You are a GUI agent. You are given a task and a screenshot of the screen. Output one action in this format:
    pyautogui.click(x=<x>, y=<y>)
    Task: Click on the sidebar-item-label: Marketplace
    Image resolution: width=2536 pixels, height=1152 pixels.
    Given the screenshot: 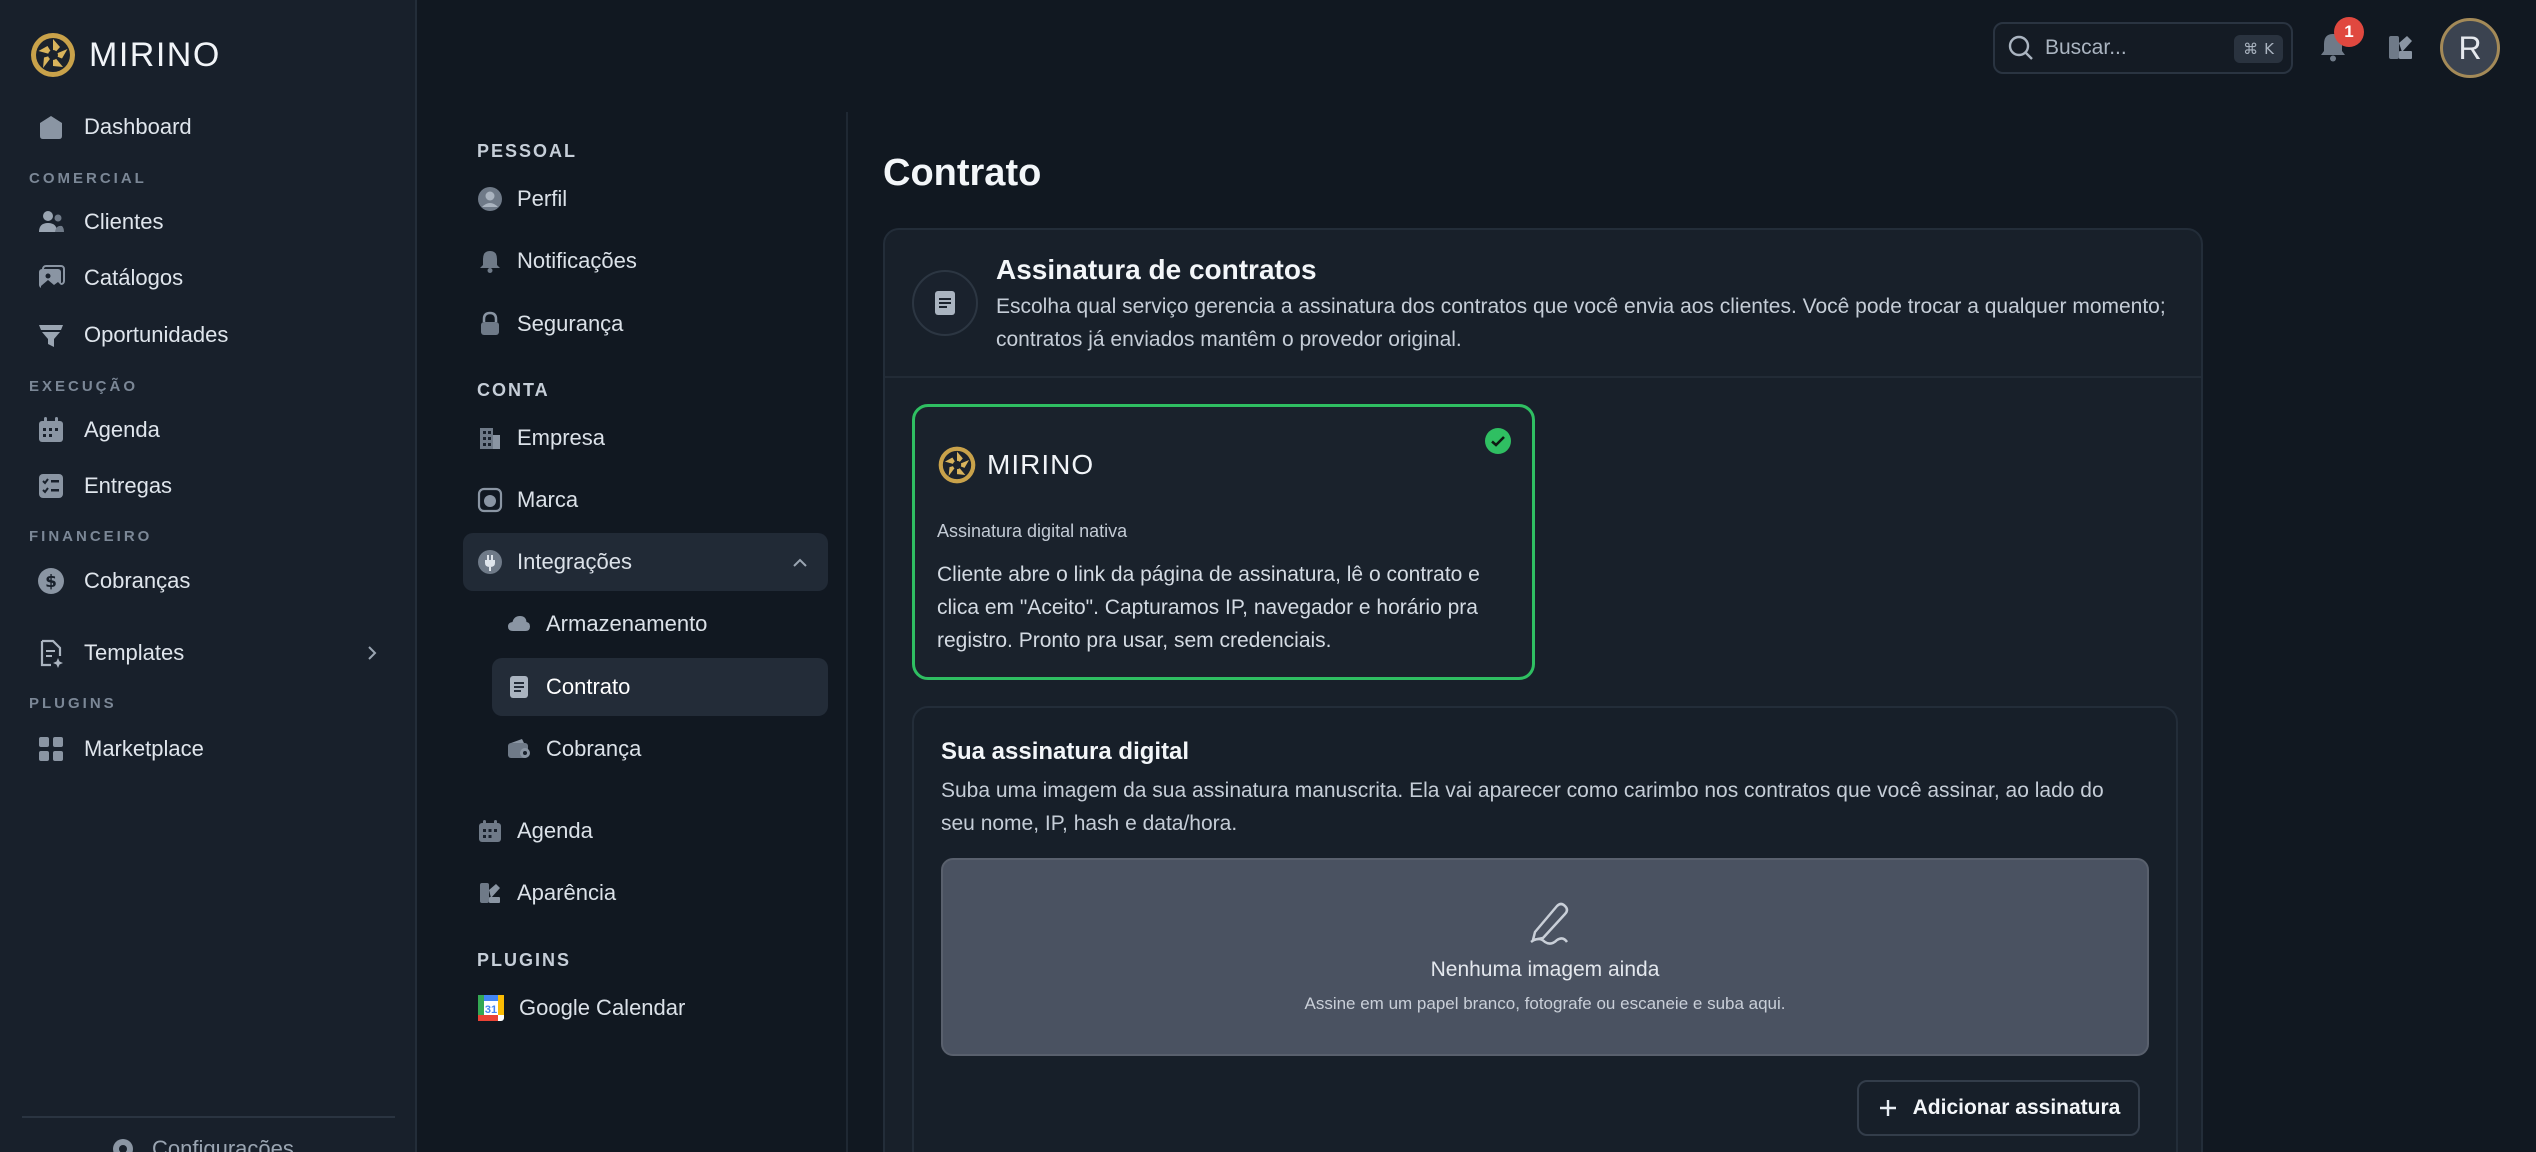 What is the action you would take?
    pyautogui.click(x=144, y=748)
    